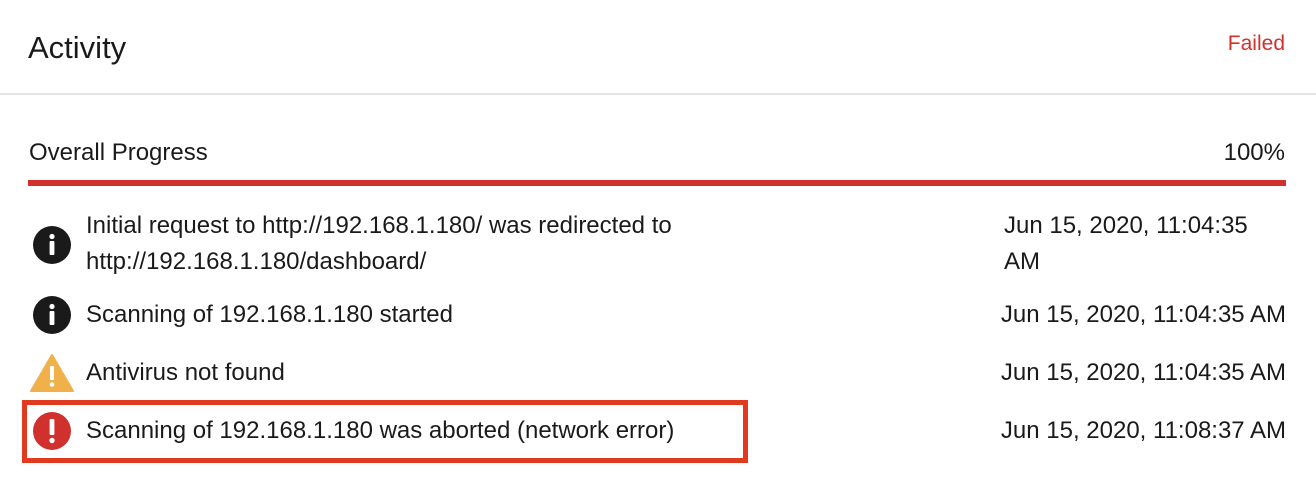 The image size is (1316, 500). I want to click on event-message: Antivirus not found, so click(185, 372).